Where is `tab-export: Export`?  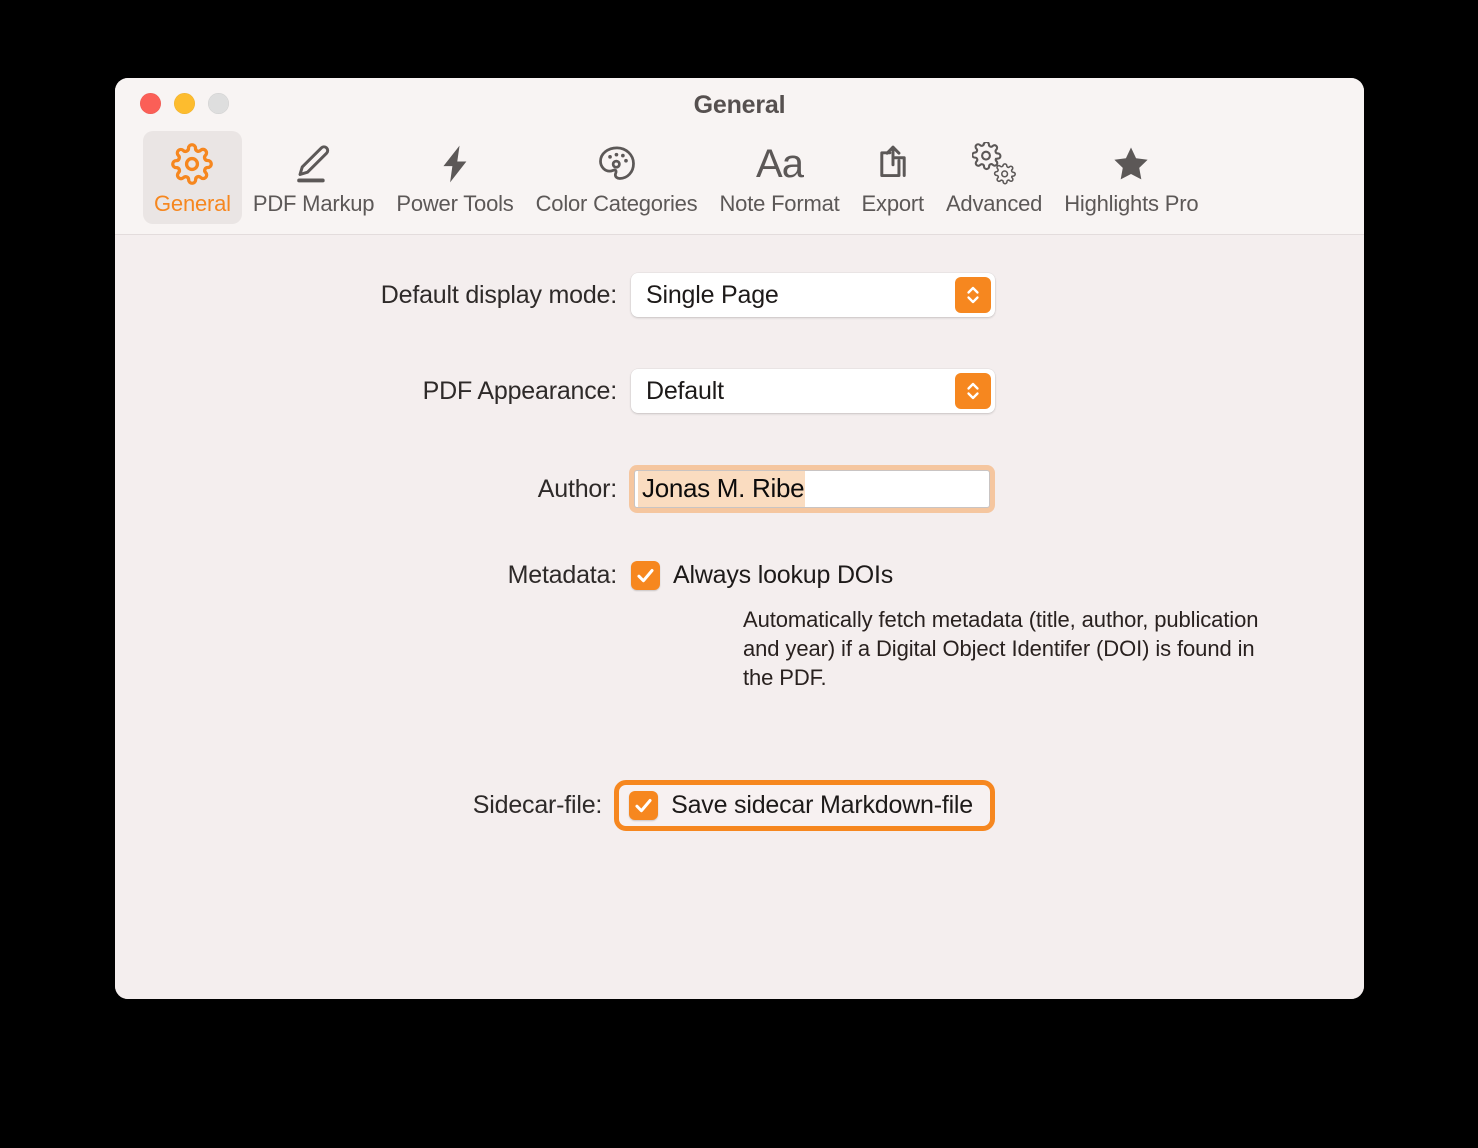
tab-export: Export is located at coordinates (893, 177).